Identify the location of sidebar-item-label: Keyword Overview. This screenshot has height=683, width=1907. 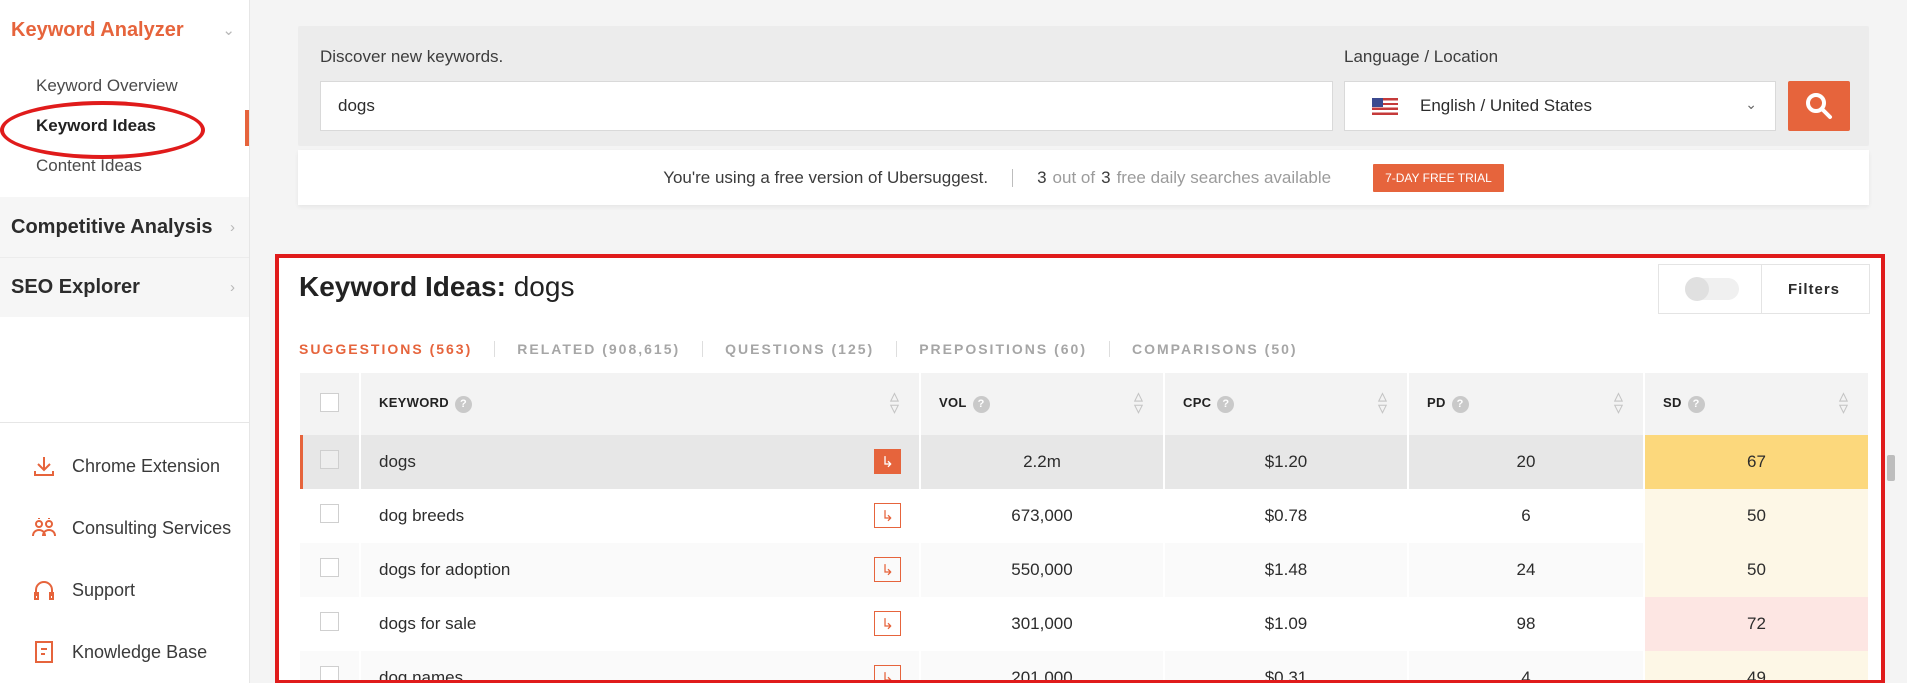
(107, 85).